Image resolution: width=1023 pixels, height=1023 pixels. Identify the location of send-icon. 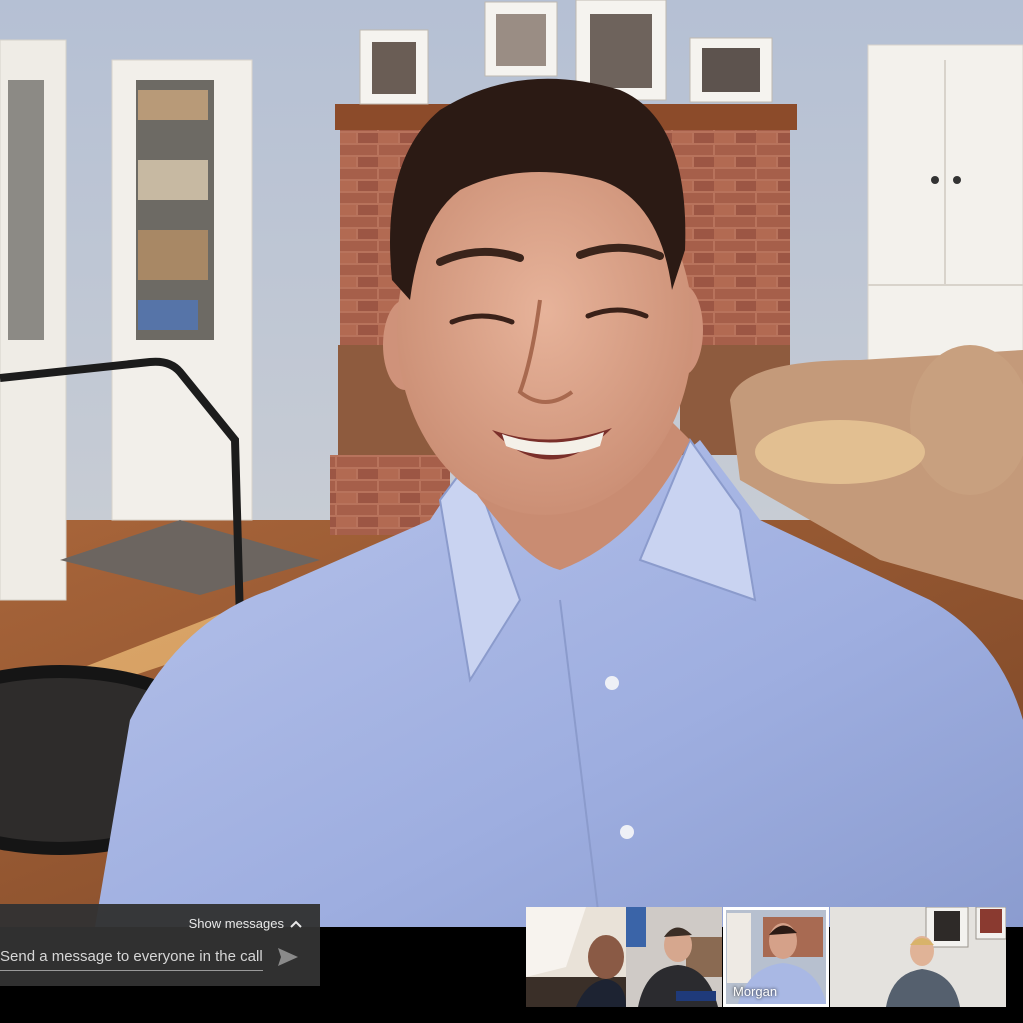
(288, 957).